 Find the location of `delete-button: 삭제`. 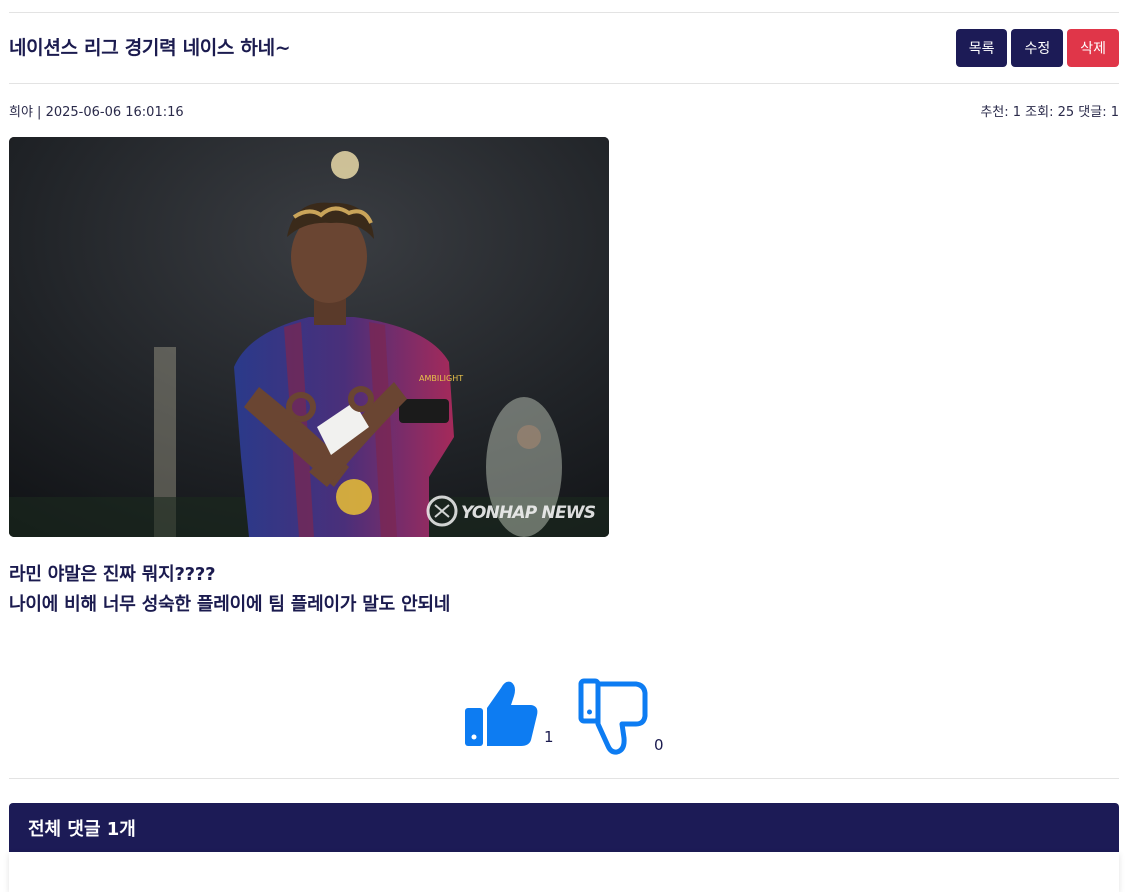

delete-button: 삭제 is located at coordinates (1093, 48).